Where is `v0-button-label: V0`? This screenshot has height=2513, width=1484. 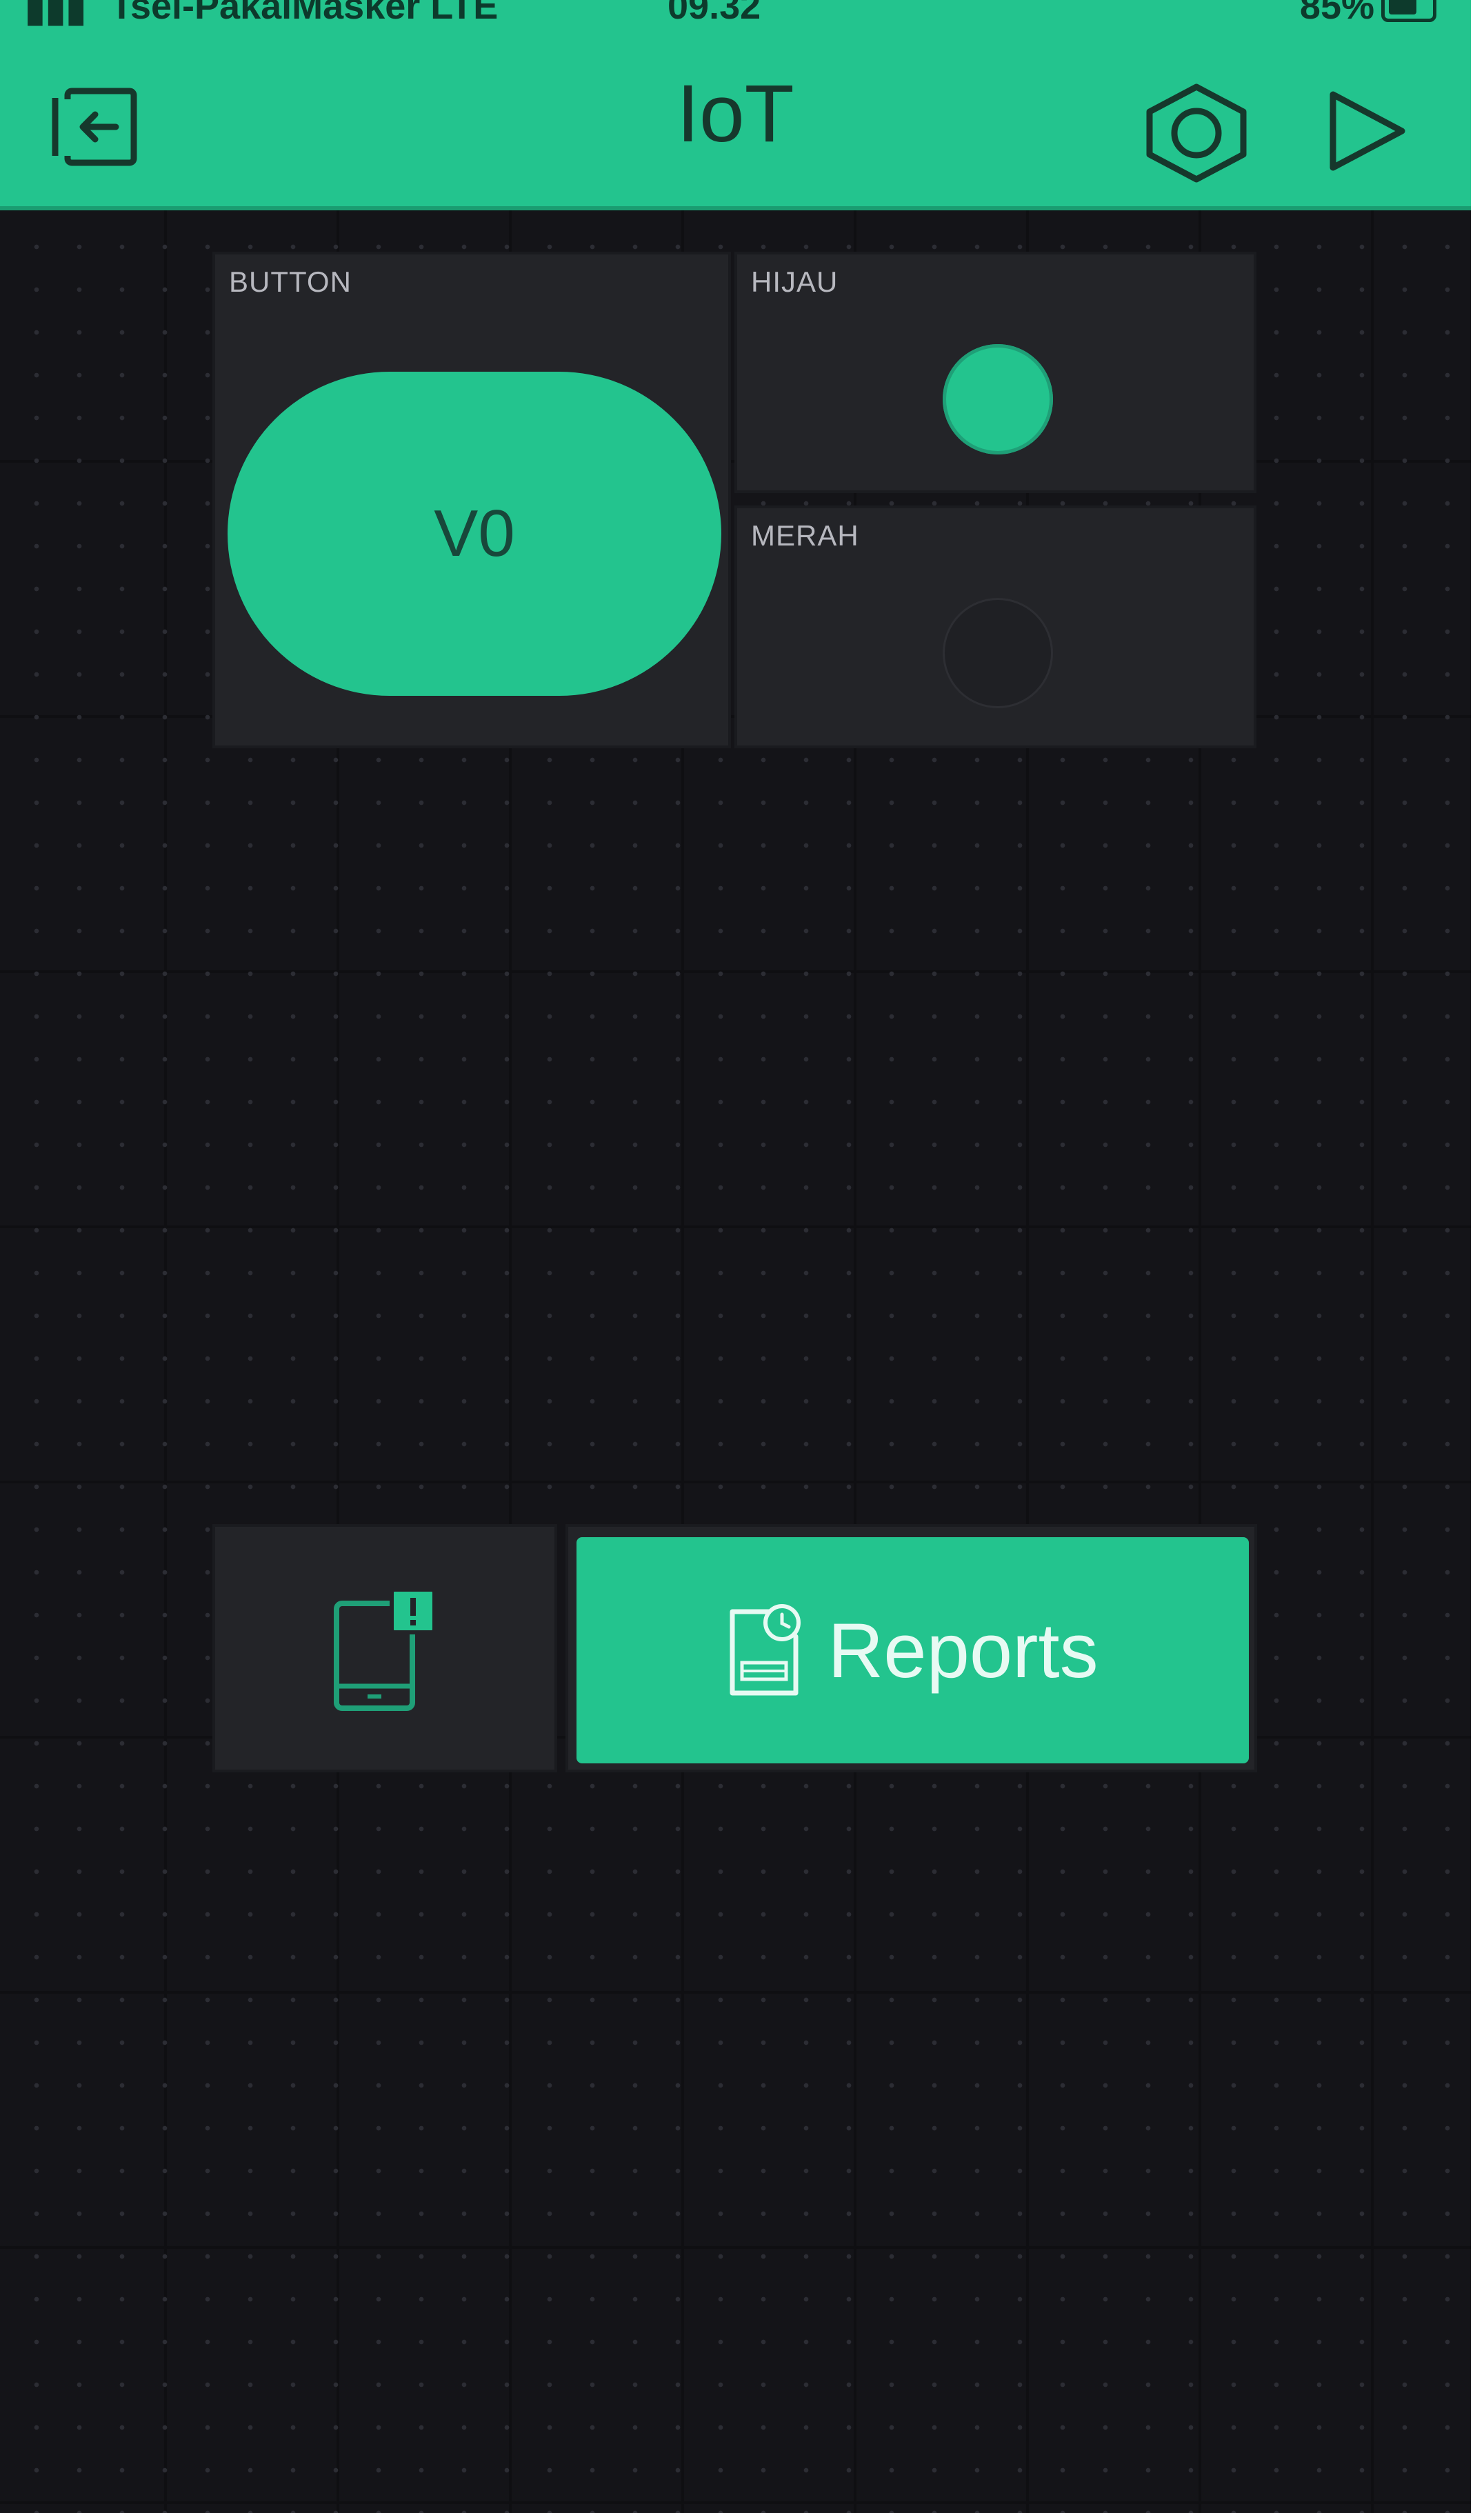
v0-button-label: V0 is located at coordinates (475, 533).